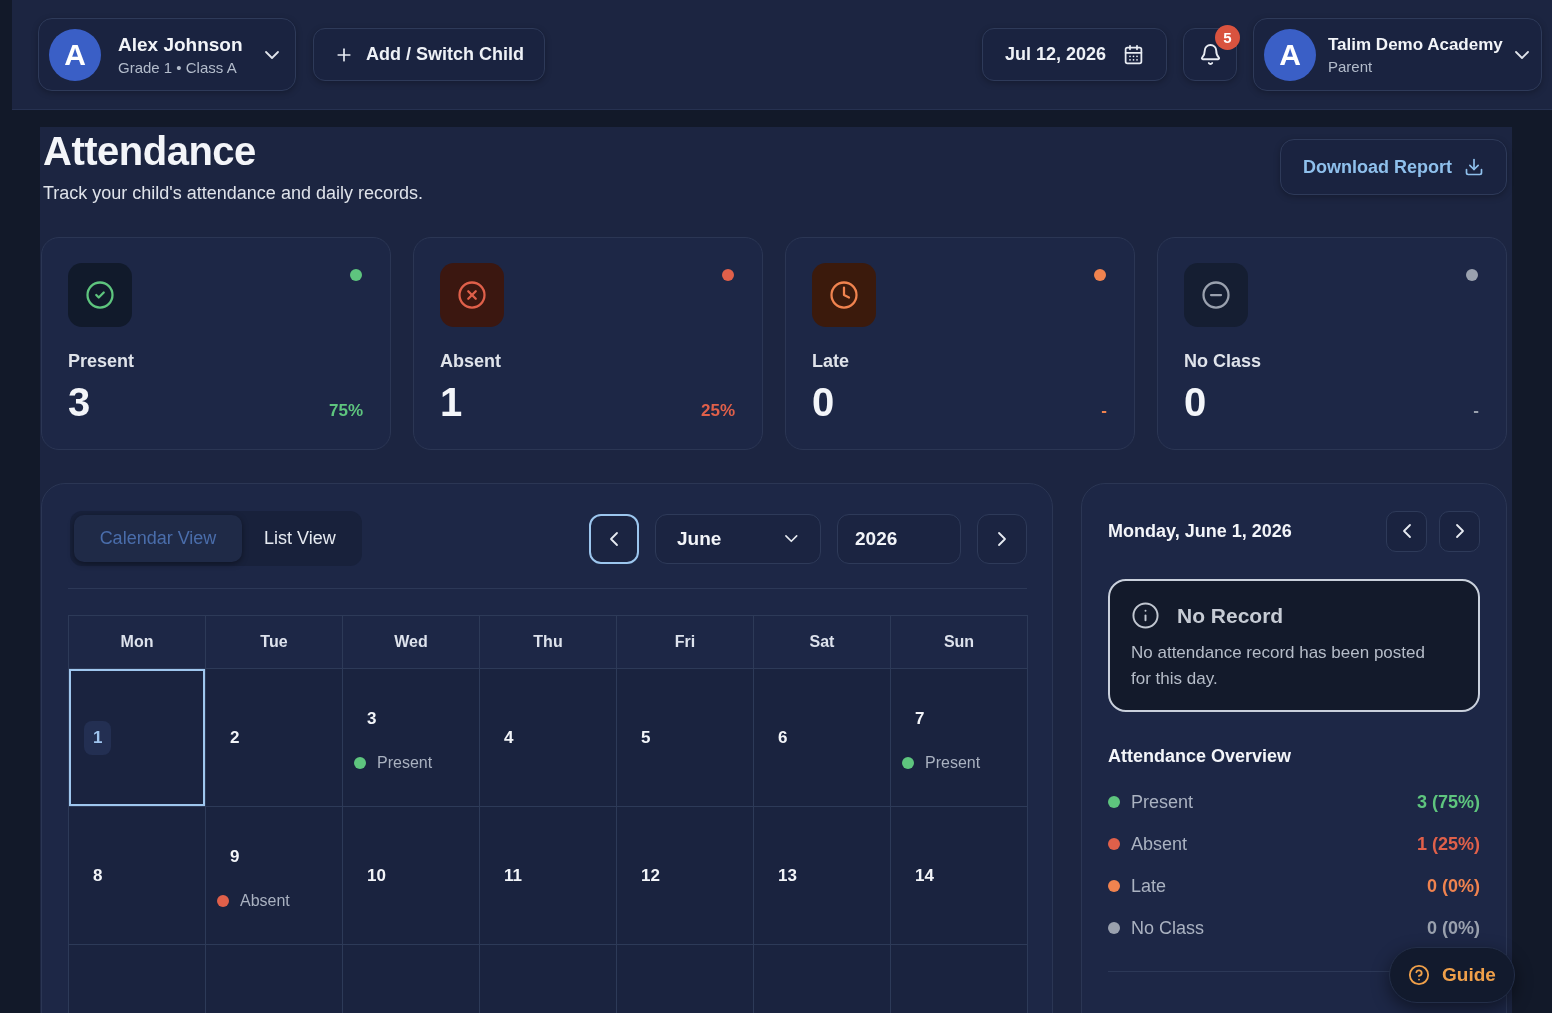 The image size is (1552, 1013). I want to click on child-selector: A Alex Johnson Grade 1 • Class A, so click(167, 54).